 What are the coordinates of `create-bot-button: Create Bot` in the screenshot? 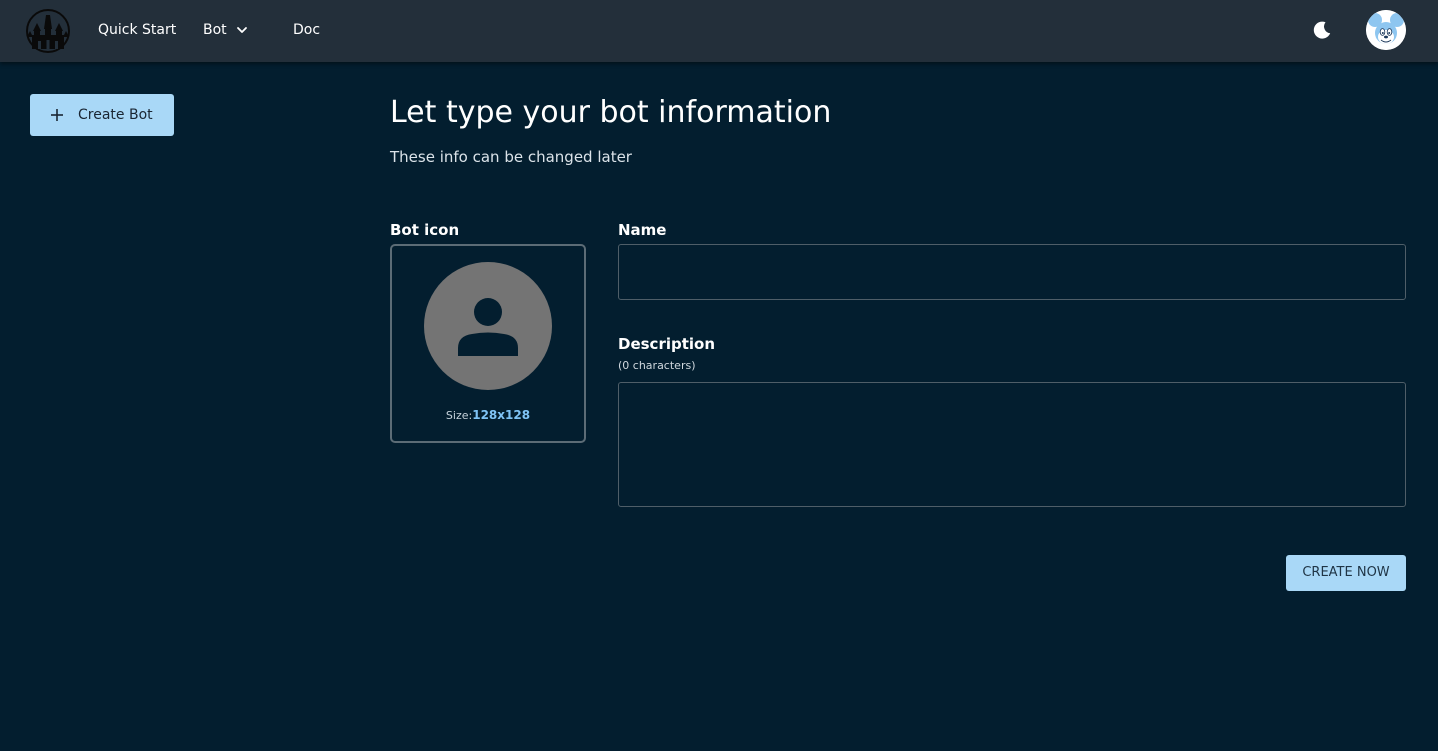 It's located at (102, 115).